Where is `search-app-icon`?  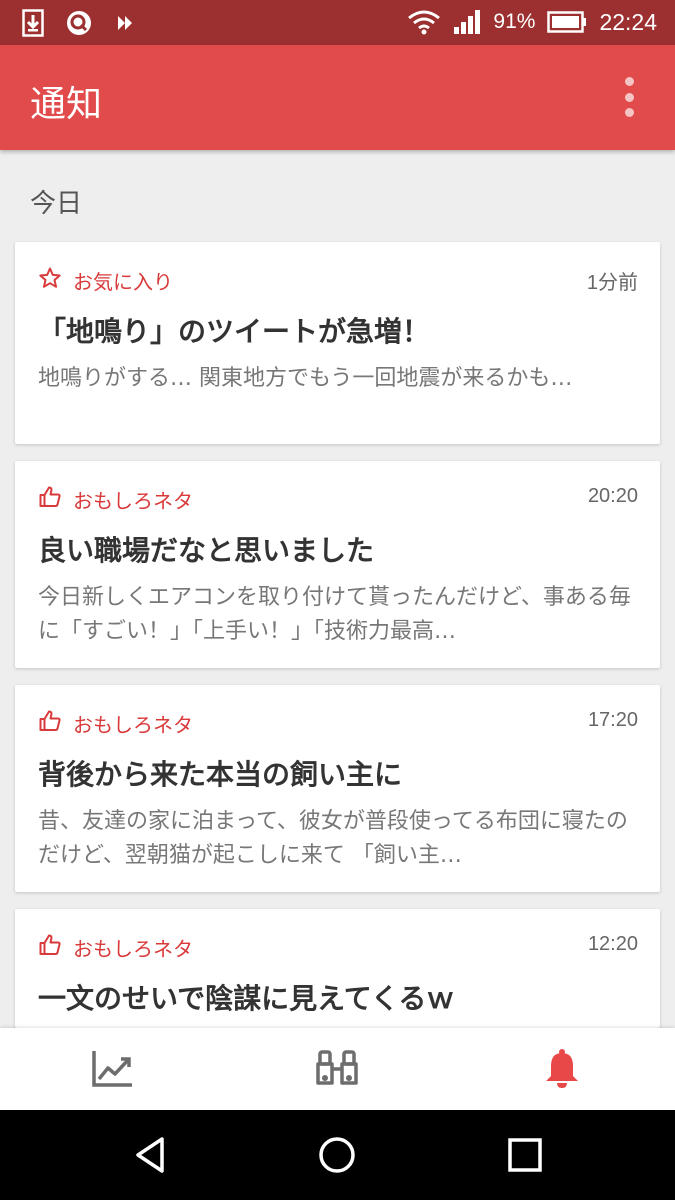 search-app-icon is located at coordinates (79, 23).